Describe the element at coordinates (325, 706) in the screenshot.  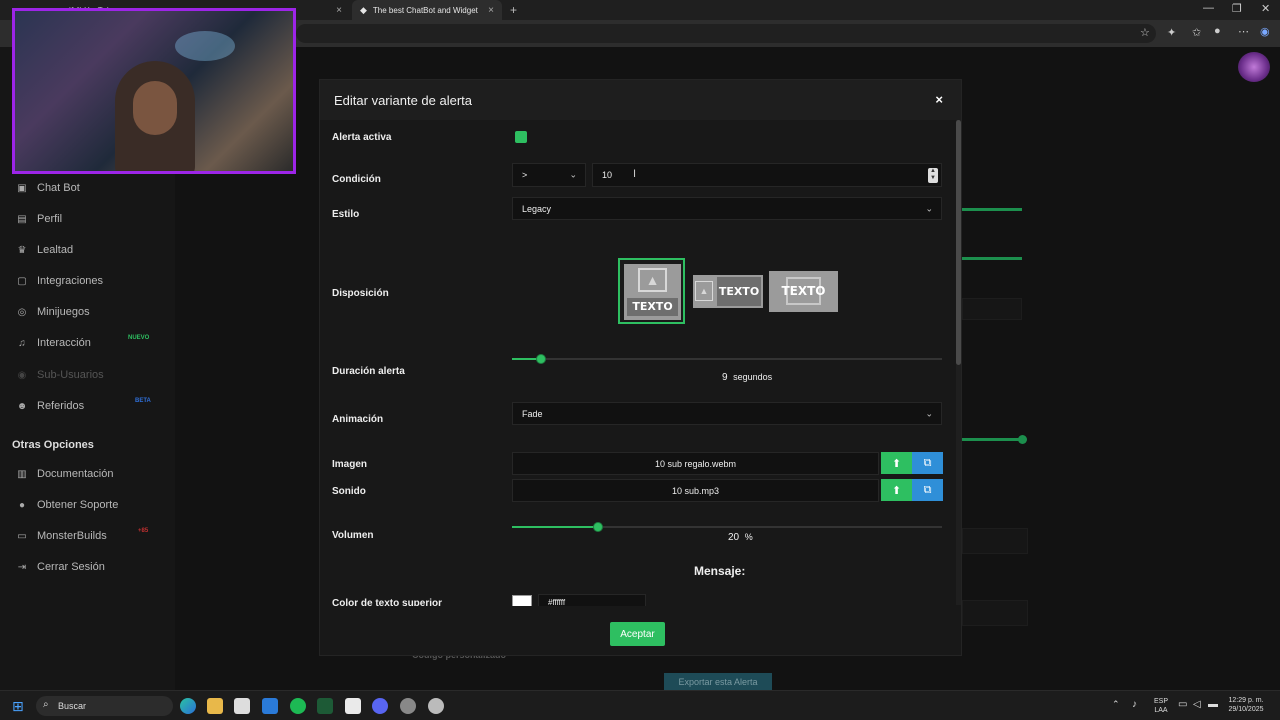
I see `excel-icon` at that location.